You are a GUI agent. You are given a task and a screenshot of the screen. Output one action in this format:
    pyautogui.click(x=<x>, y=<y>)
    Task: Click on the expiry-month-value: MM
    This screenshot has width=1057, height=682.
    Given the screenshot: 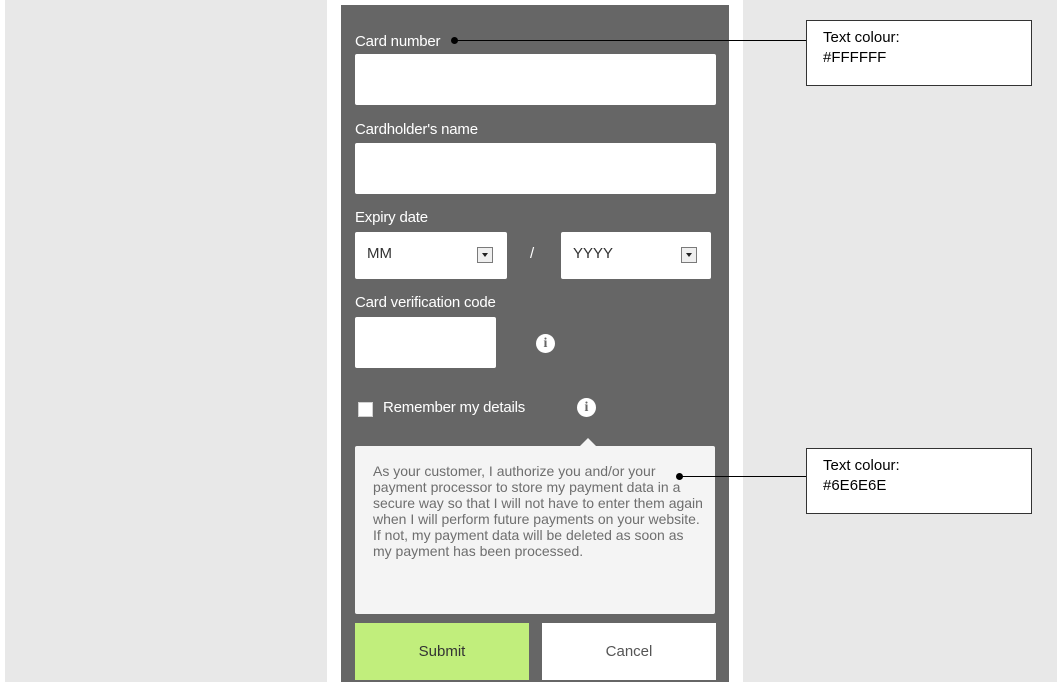 What is the action you would take?
    pyautogui.click(x=379, y=253)
    